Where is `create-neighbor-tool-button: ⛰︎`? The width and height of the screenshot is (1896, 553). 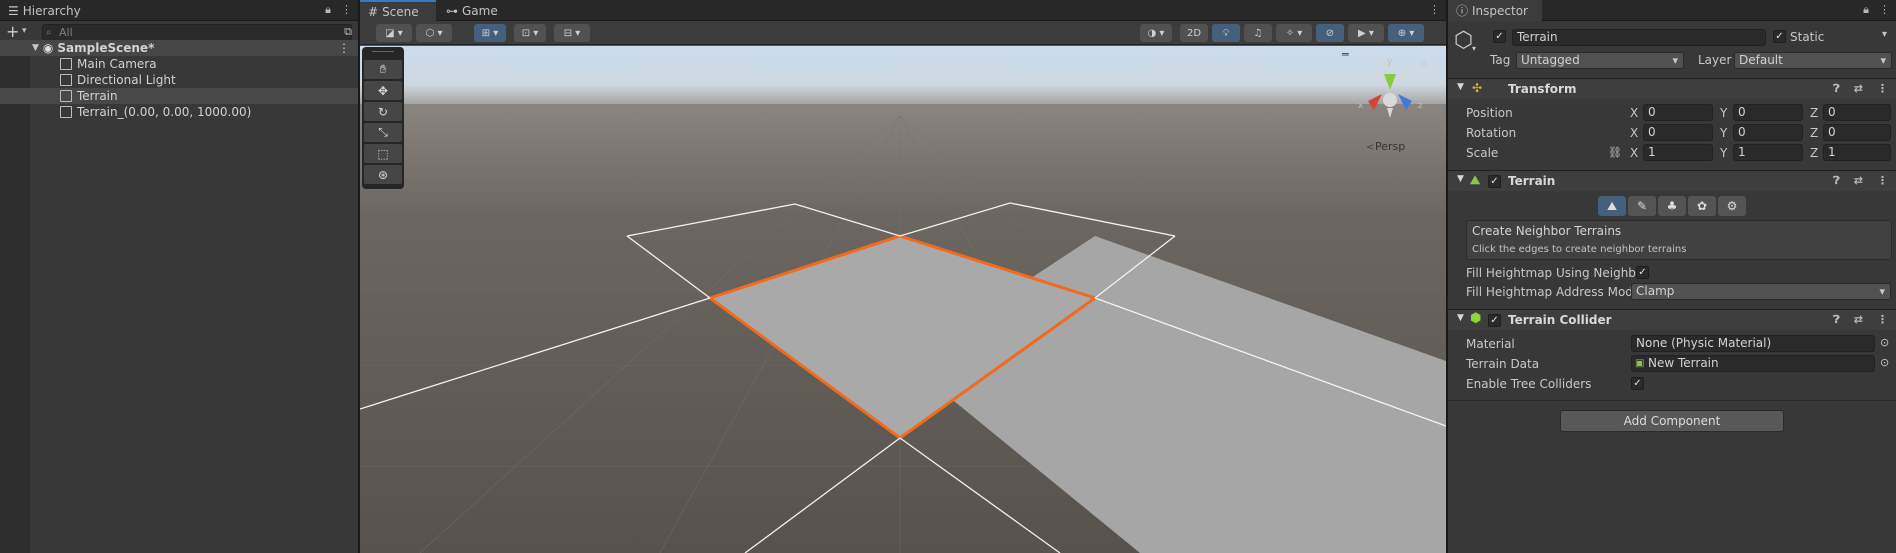
create-neighbor-tool-button: ⛰︎ is located at coordinates (1612, 206).